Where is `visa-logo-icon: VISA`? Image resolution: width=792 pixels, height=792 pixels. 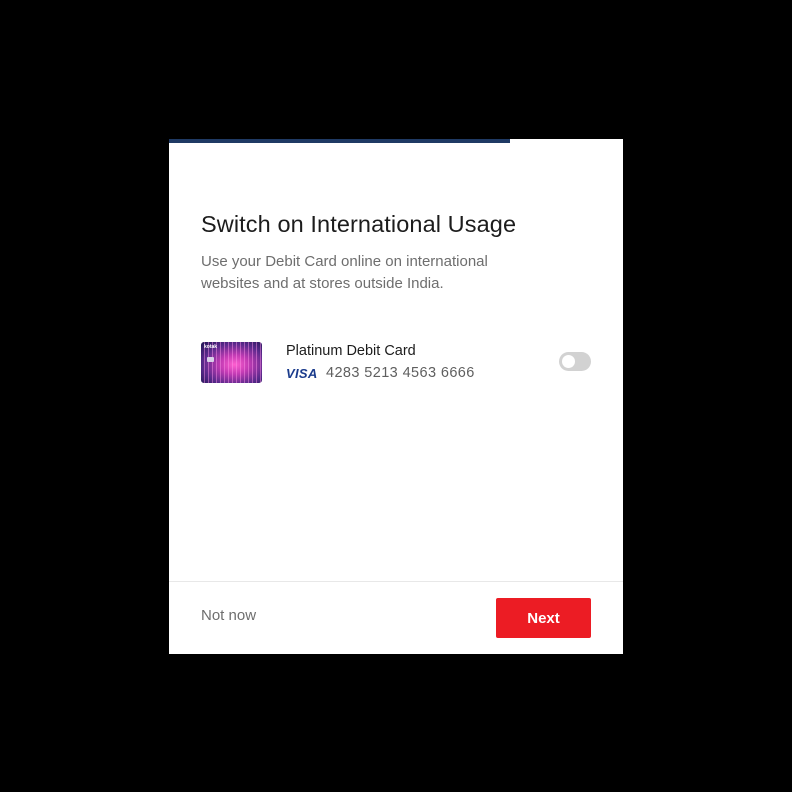 visa-logo-icon: VISA is located at coordinates (302, 373).